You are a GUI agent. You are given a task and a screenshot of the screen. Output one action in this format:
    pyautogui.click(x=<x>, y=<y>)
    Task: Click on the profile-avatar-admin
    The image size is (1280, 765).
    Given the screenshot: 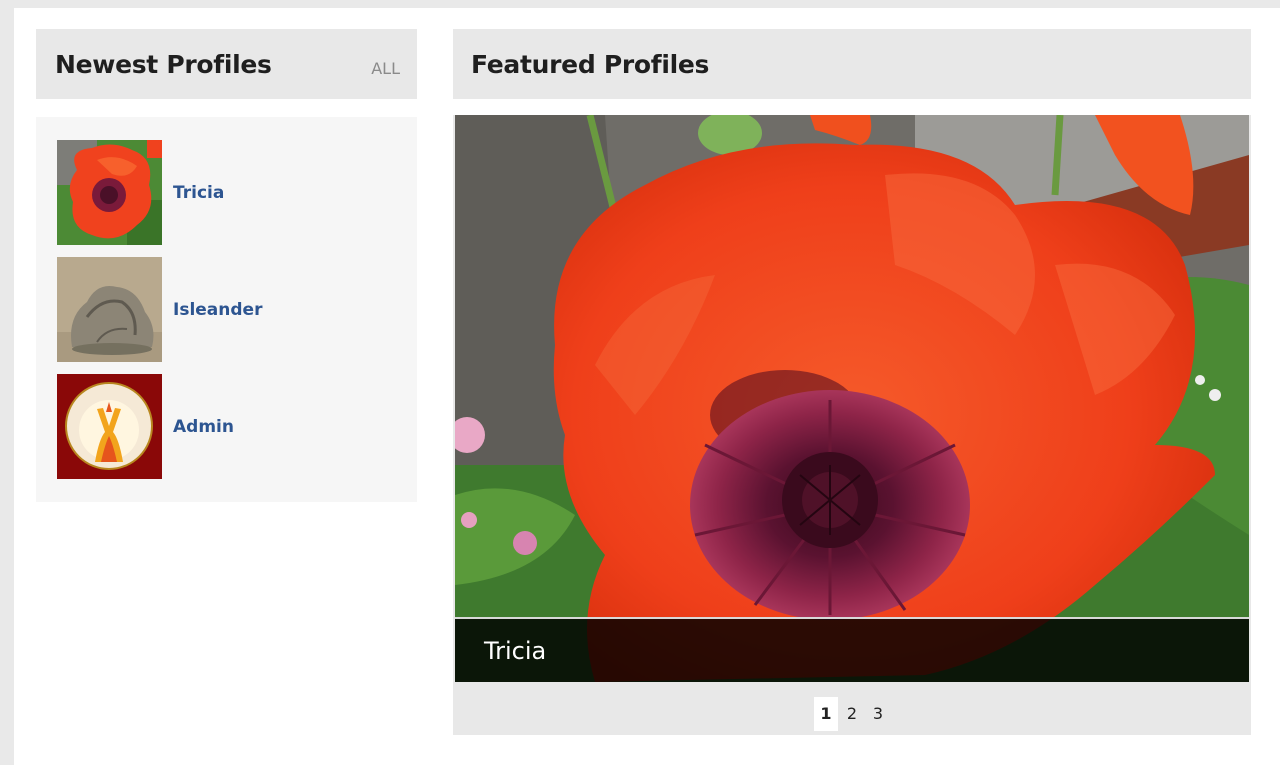 What is the action you would take?
    pyautogui.click(x=109, y=426)
    